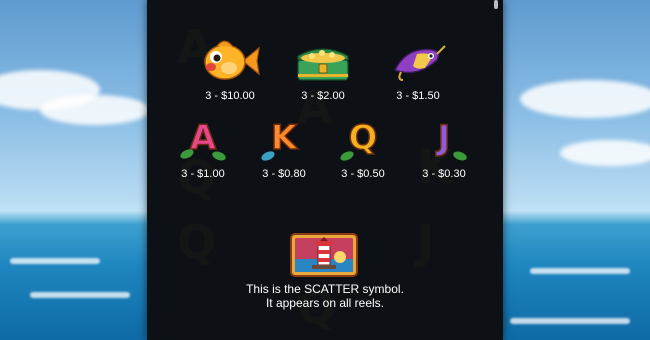  I want to click on symbol-treasure-chest: 3 - $2.00, so click(323, 70).